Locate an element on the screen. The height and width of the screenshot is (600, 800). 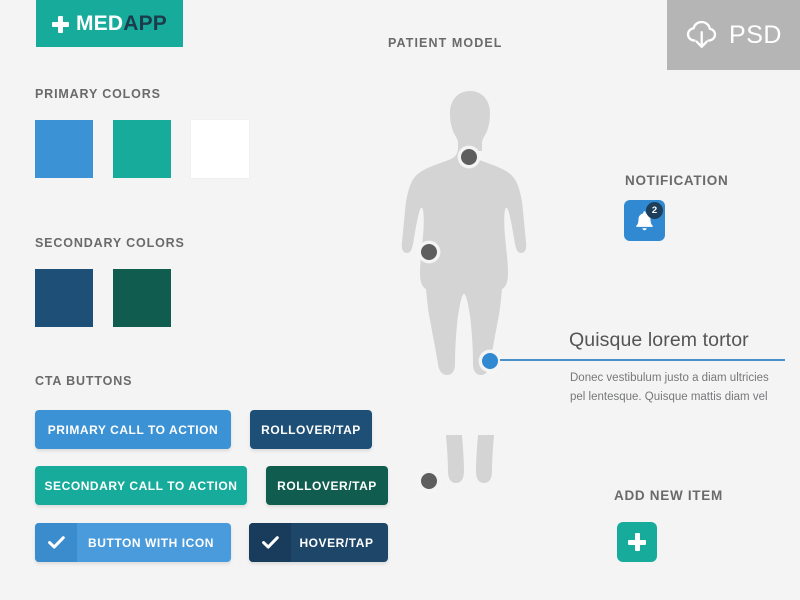
swatch-primary-white is located at coordinates (220, 149).